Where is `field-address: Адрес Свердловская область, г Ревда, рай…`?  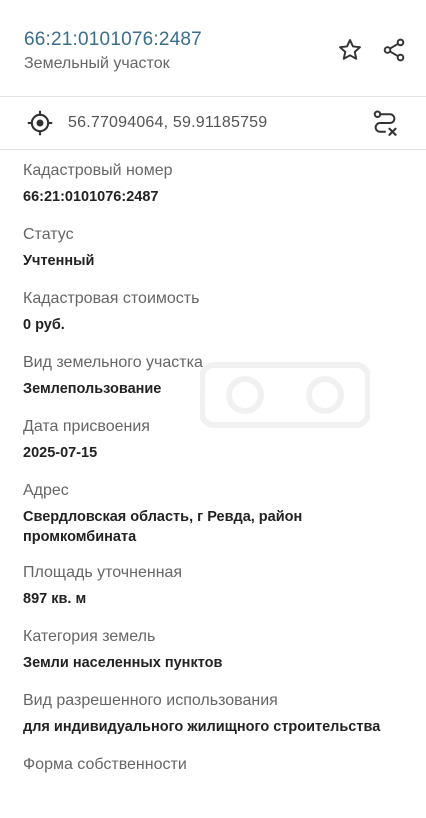
field-address: Адрес Свердловская область, г Ревда, рай… is located at coordinates (218, 521).